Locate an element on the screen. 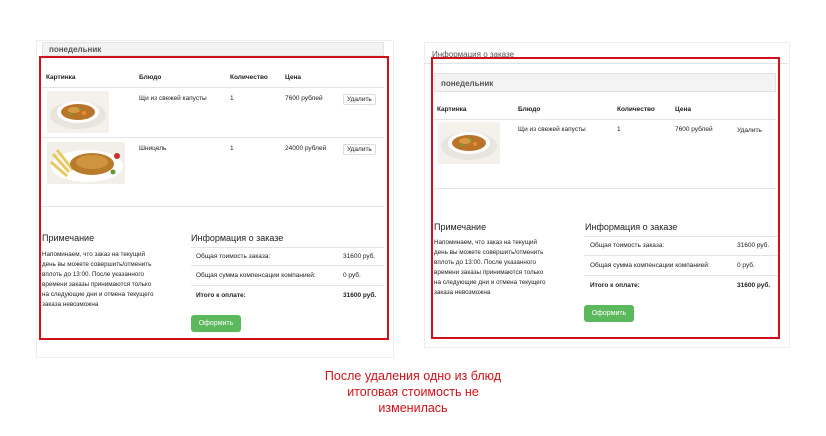 The height and width of the screenshot is (436, 826). caption-line: После удаления одно из блюд is located at coordinates (413, 376).